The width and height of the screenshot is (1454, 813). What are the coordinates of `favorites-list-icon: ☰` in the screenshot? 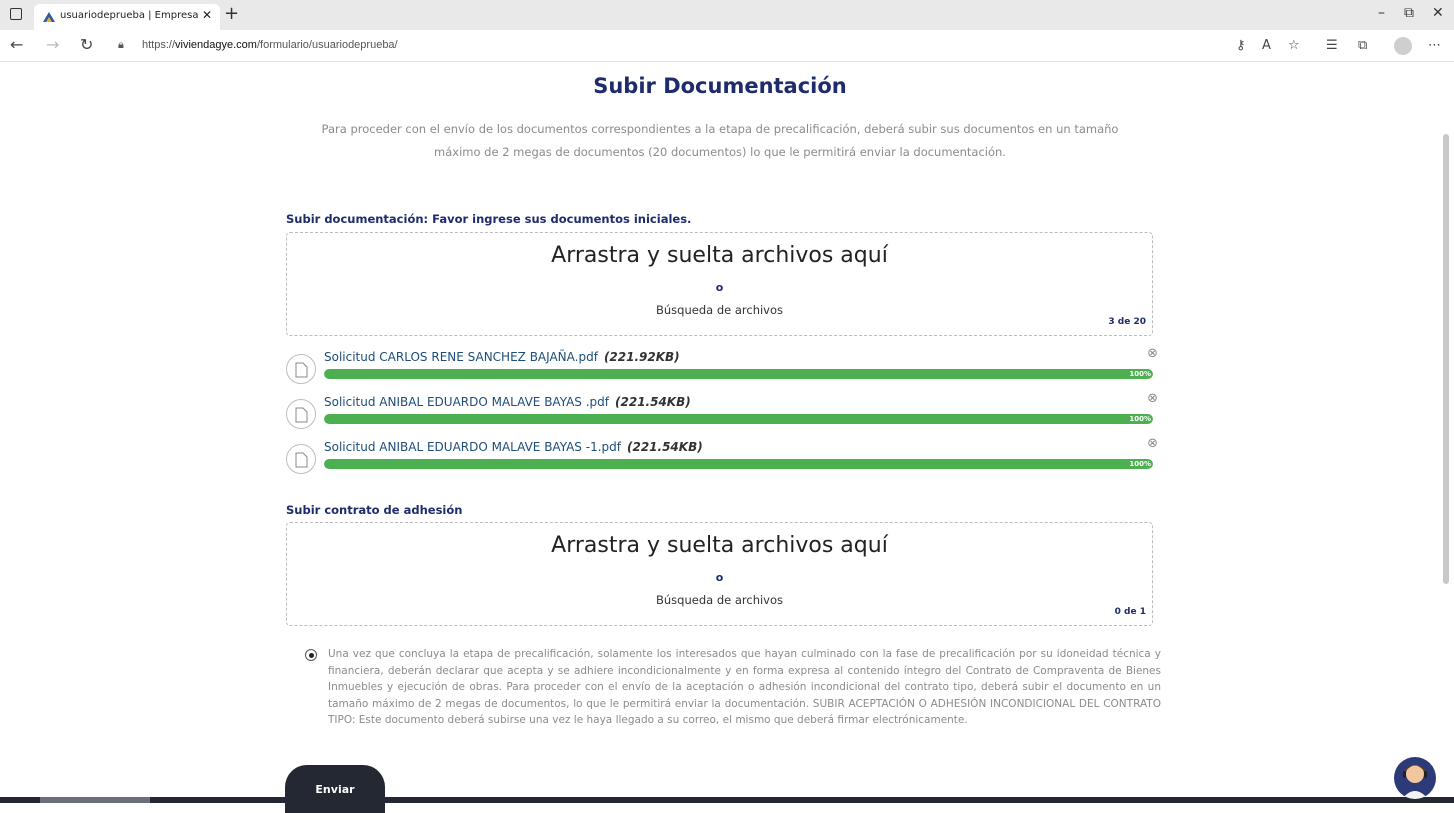 It's located at (1332, 45).